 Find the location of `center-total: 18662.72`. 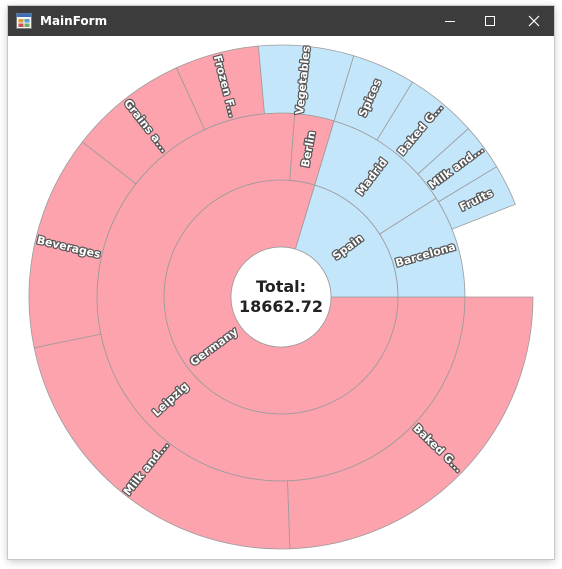

center-total: 18662.72 is located at coordinates (281, 306).